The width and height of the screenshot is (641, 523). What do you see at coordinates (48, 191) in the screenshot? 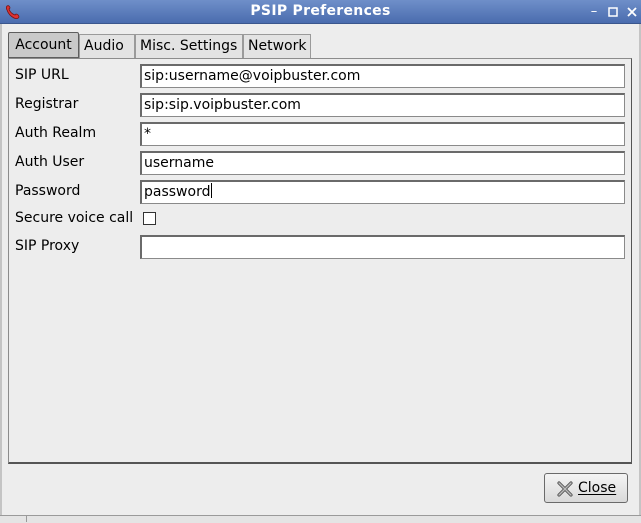
I see `password-label: Password` at bounding box center [48, 191].